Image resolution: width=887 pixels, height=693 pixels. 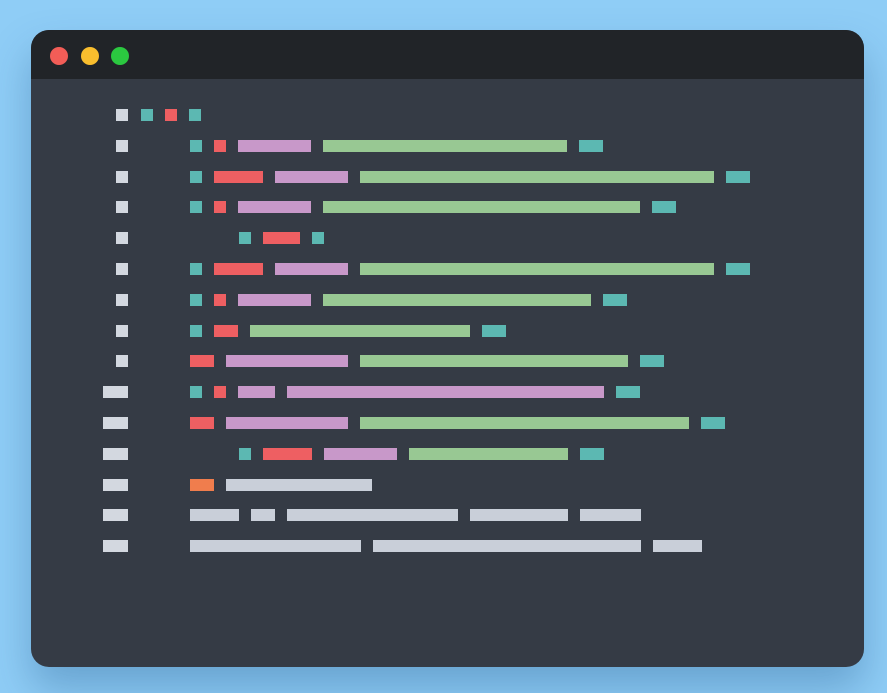 What do you see at coordinates (59, 56) in the screenshot?
I see `close-button` at bounding box center [59, 56].